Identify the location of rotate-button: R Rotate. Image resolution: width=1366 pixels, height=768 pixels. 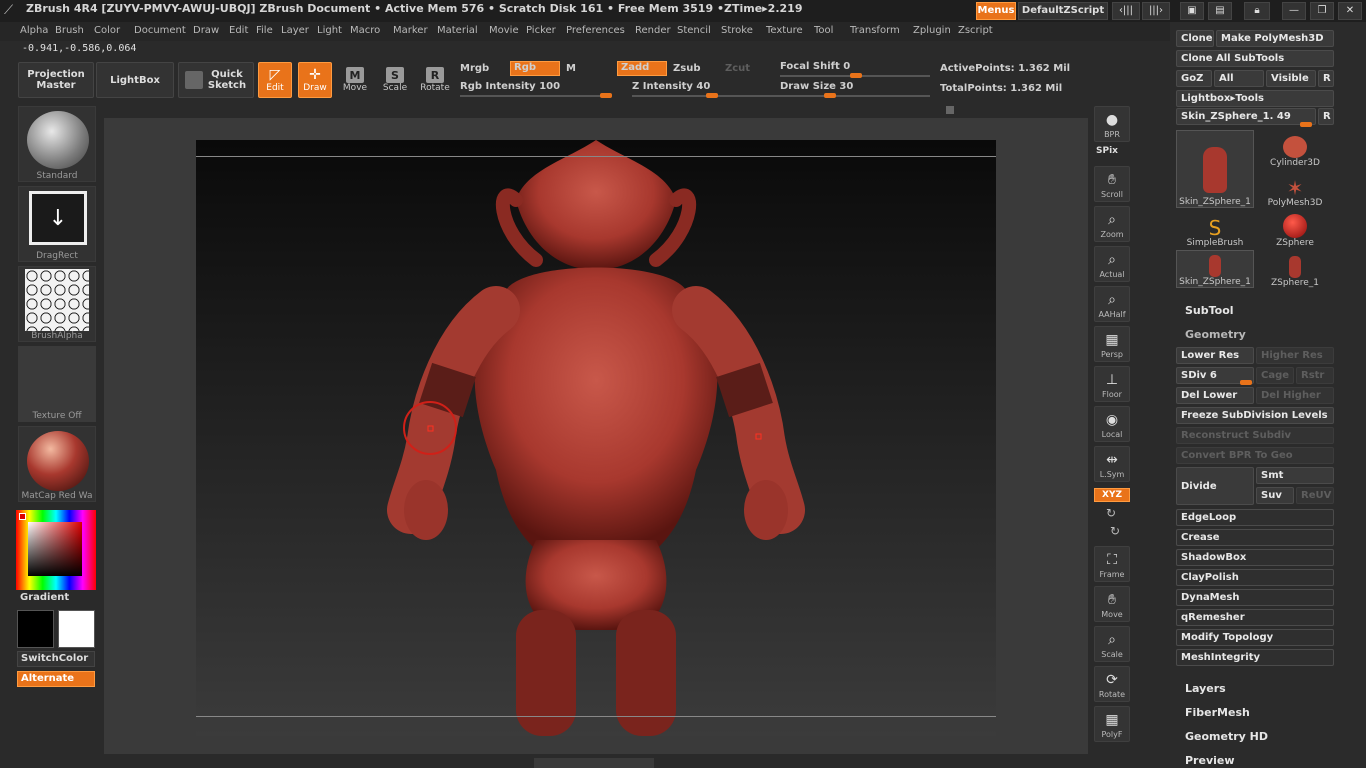
(435, 80).